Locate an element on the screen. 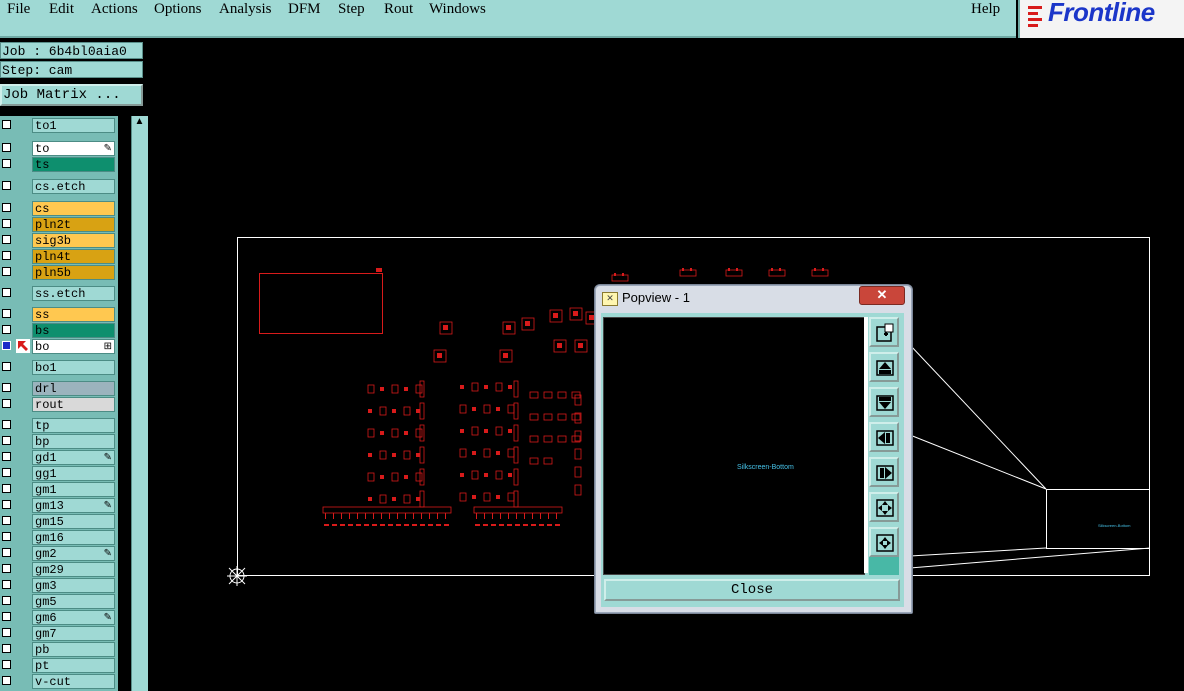  layer-row-gm3: gm3 is located at coordinates (59, 585).